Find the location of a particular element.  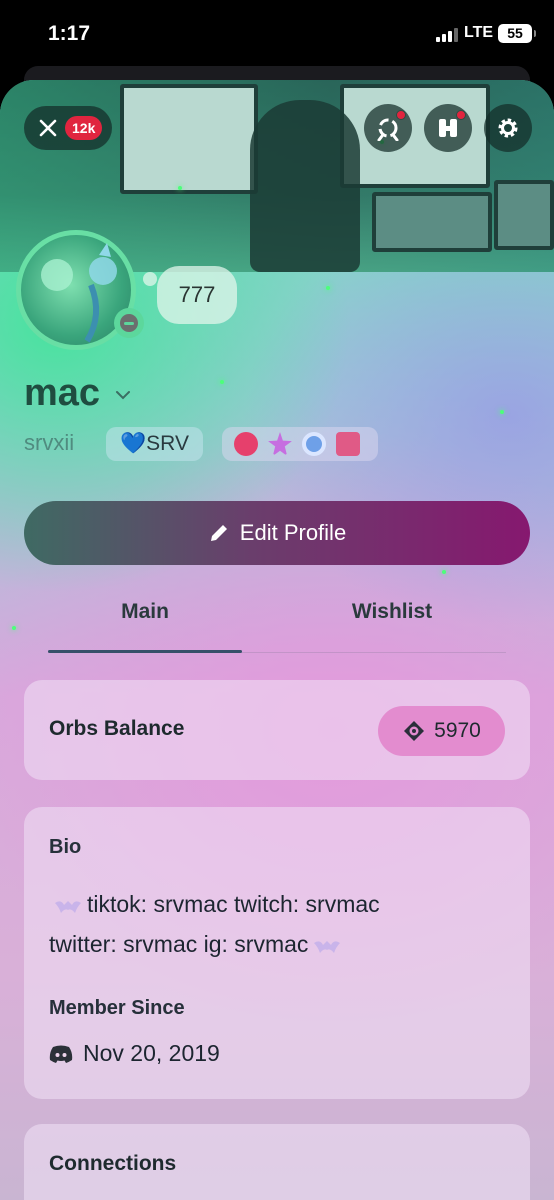

username: srvxii is located at coordinates (49, 442).